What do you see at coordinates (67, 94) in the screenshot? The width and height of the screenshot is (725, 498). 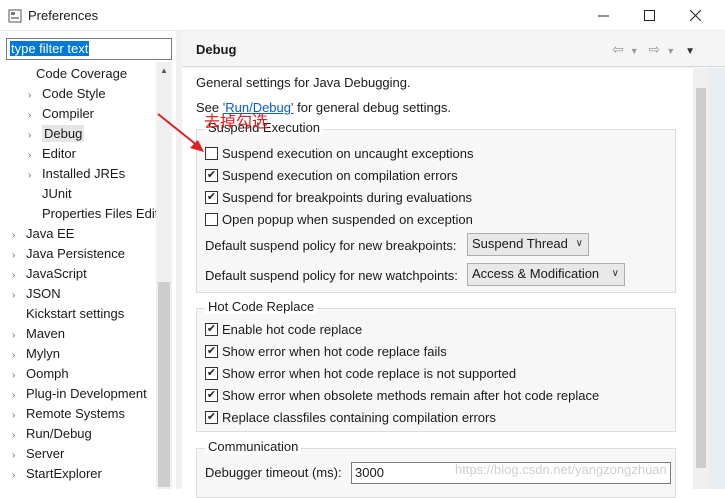 I see `tree-item-code-style: › Code Style` at bounding box center [67, 94].